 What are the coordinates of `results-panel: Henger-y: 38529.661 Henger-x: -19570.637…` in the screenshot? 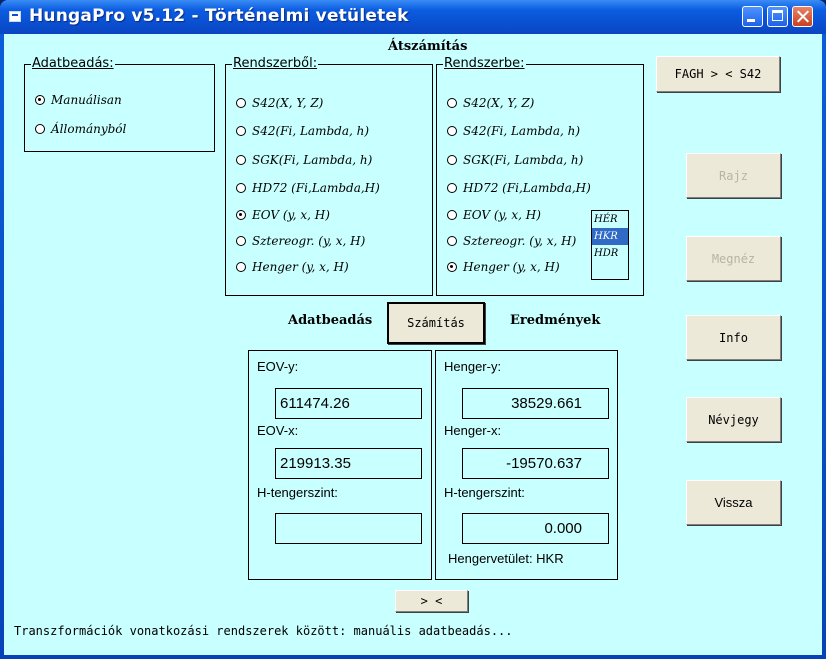 It's located at (526, 465).